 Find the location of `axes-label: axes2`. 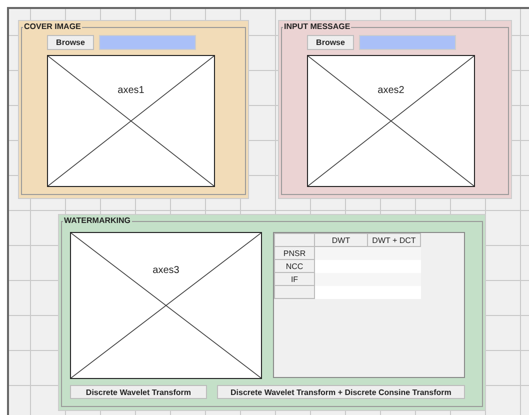

axes-label: axes2 is located at coordinates (391, 90).